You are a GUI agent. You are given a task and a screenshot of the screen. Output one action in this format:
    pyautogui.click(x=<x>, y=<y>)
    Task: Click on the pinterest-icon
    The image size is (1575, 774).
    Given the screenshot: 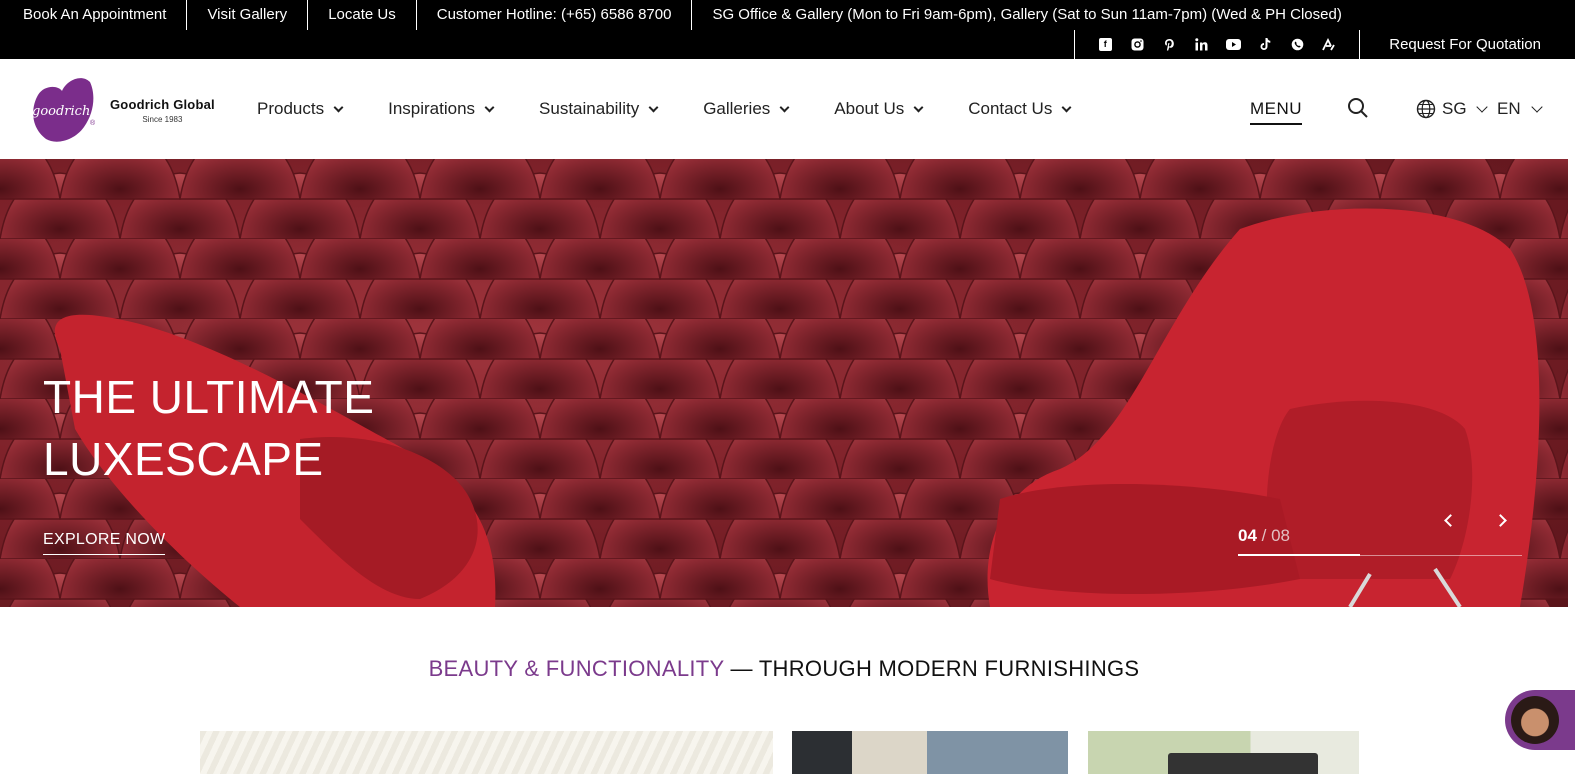 What is the action you would take?
    pyautogui.click(x=1169, y=45)
    